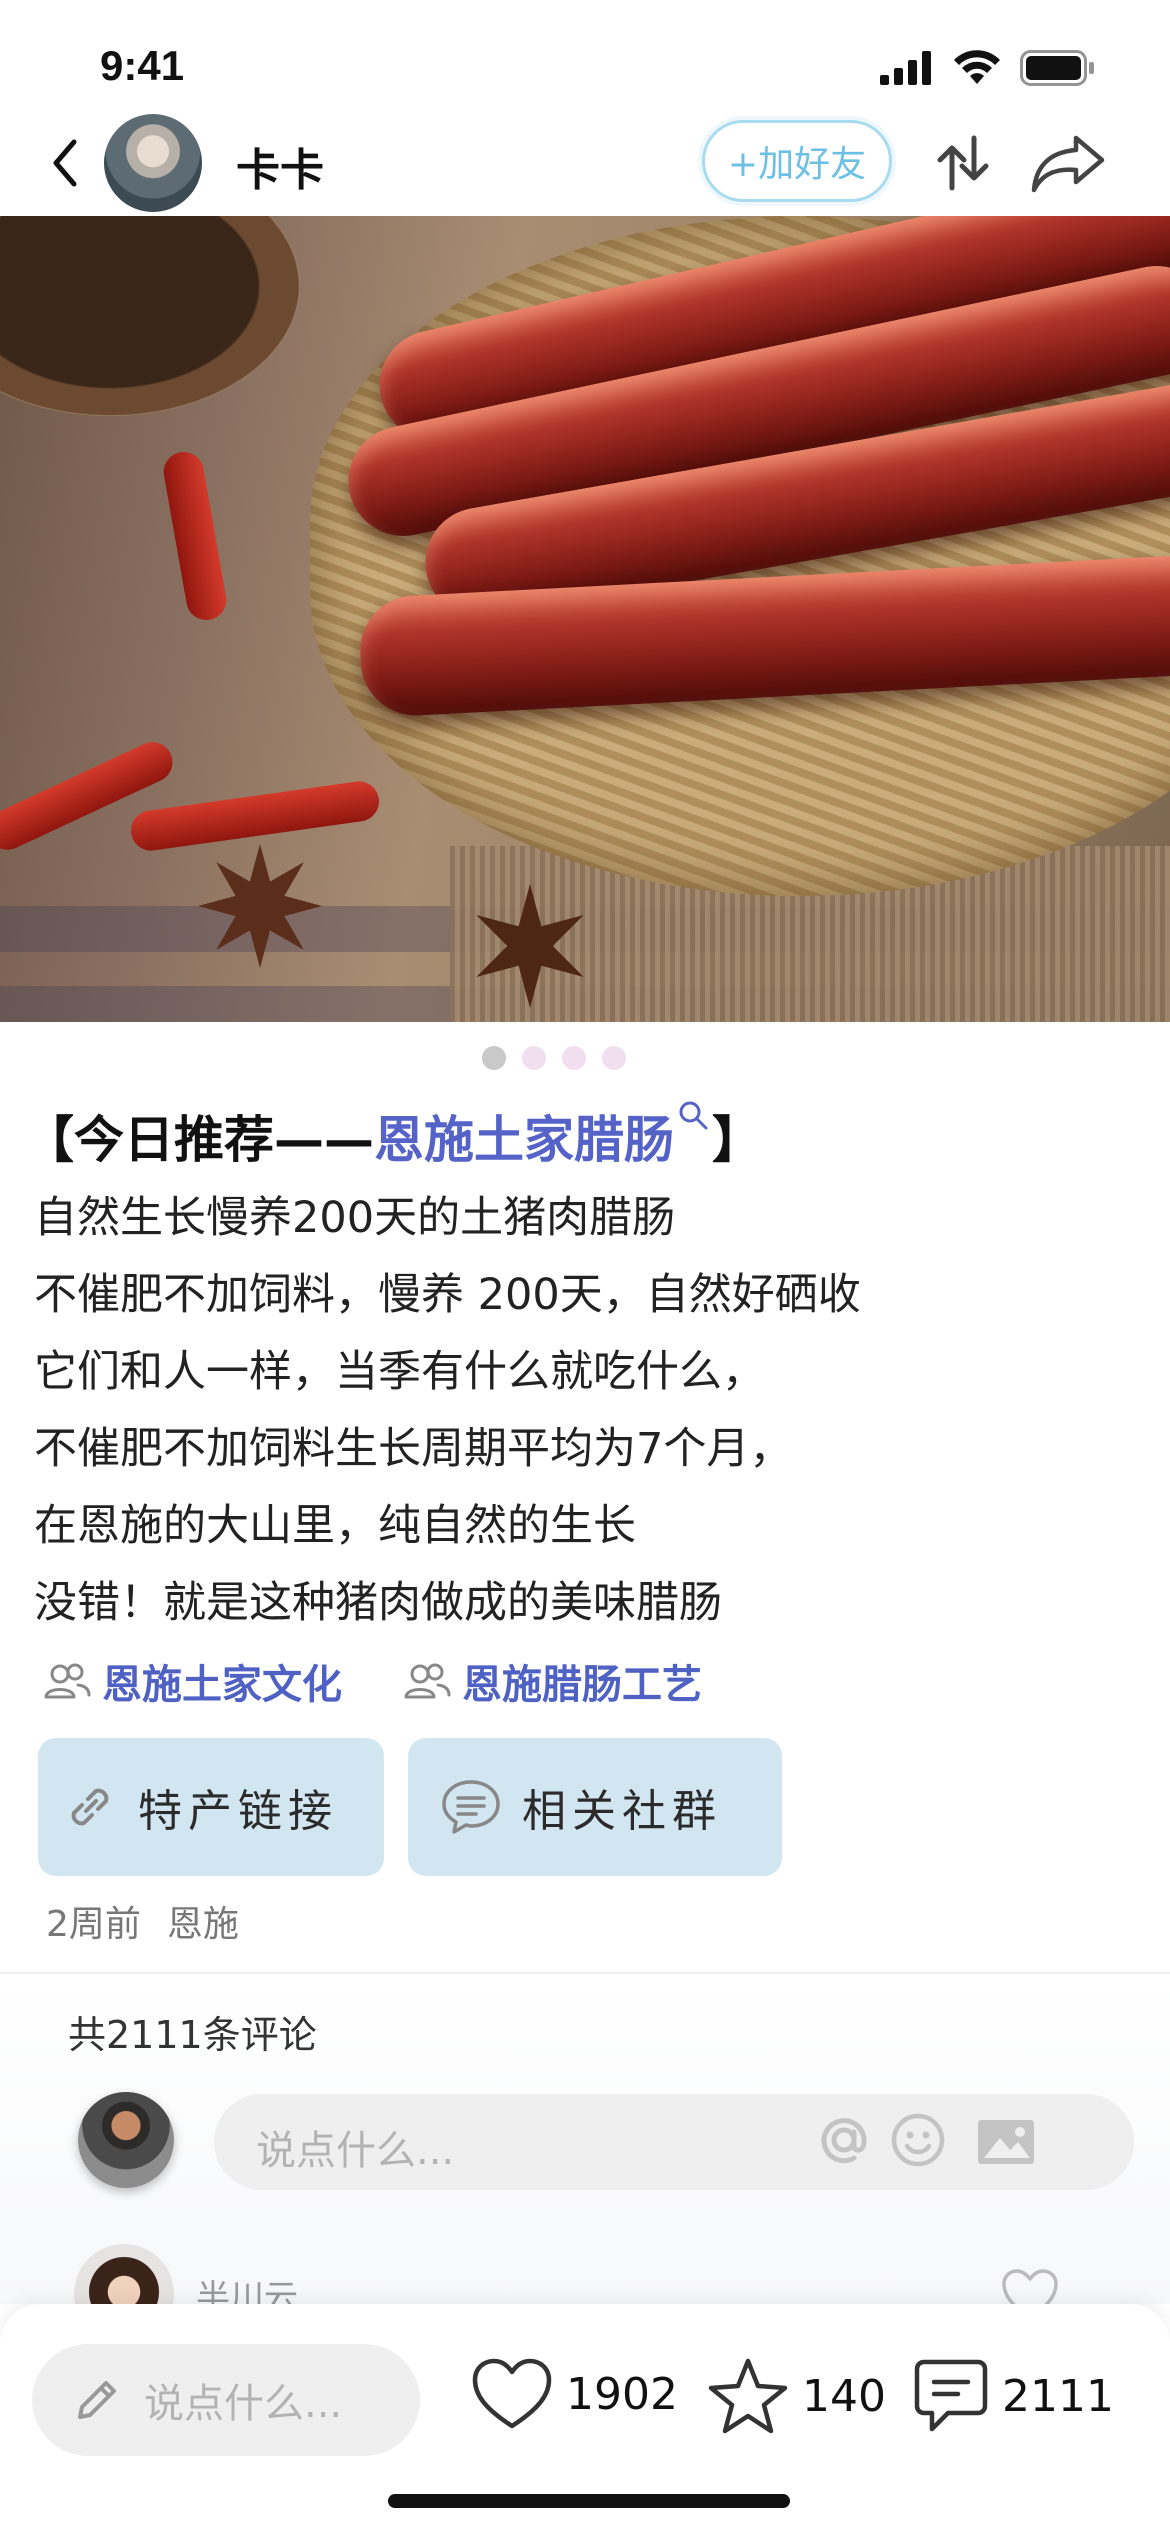 The image size is (1170, 2532). What do you see at coordinates (413, 1449) in the screenshot?
I see `body-line: 不催肥不加饲料生长周期平均为7个月，` at bounding box center [413, 1449].